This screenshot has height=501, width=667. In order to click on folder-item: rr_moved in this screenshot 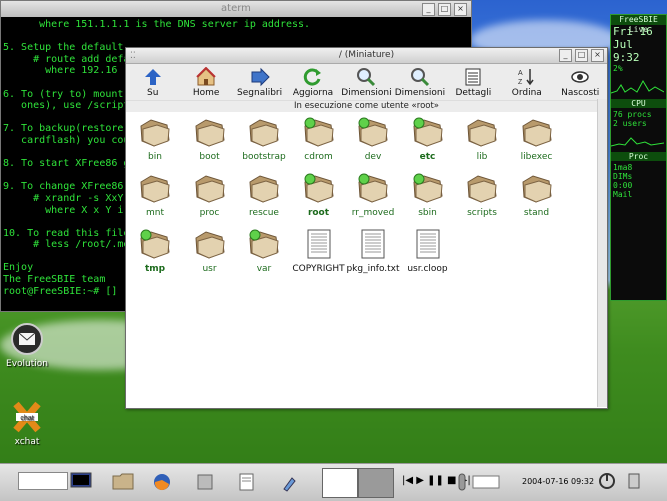, I will do `click(373, 195)`.